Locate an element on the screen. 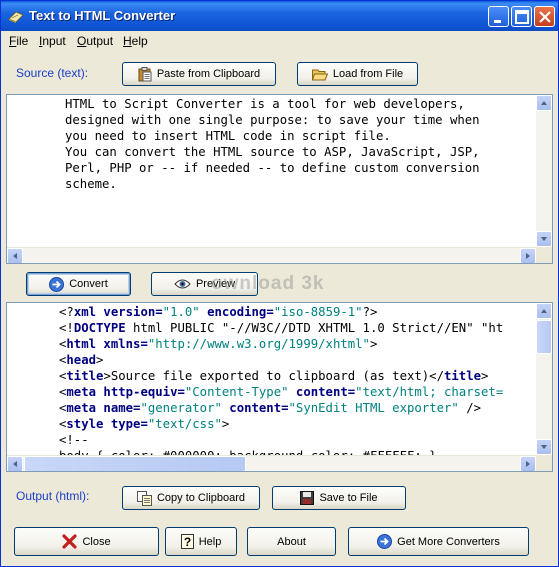  paste-button-label: Paste from Clipboard is located at coordinates (208, 74).